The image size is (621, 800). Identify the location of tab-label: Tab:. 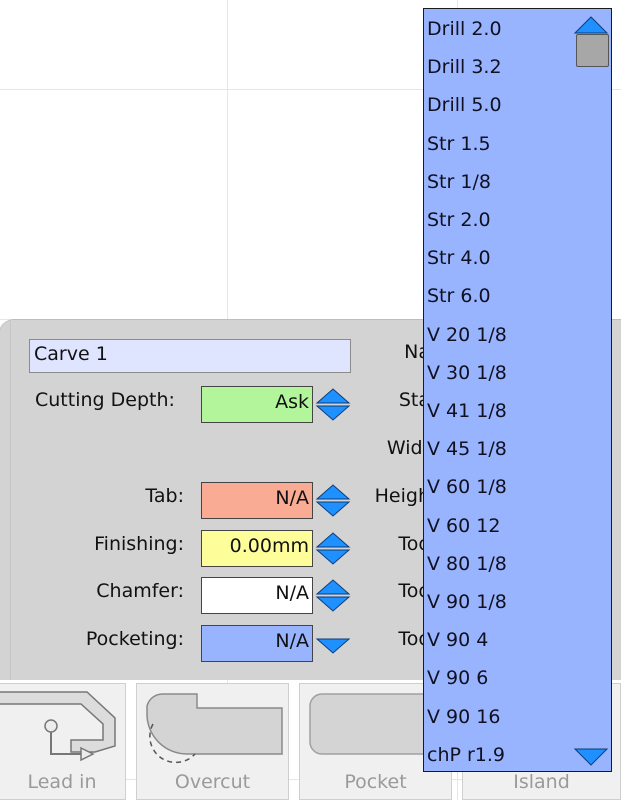
(164, 496).